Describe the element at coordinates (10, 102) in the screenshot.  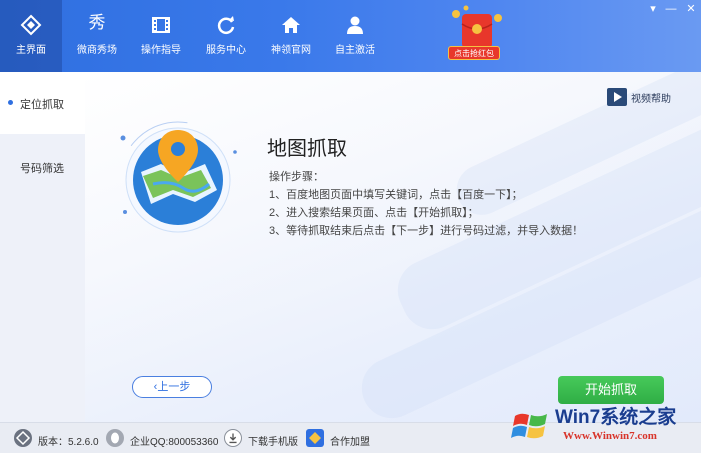
I see `active-dot-icon` at that location.